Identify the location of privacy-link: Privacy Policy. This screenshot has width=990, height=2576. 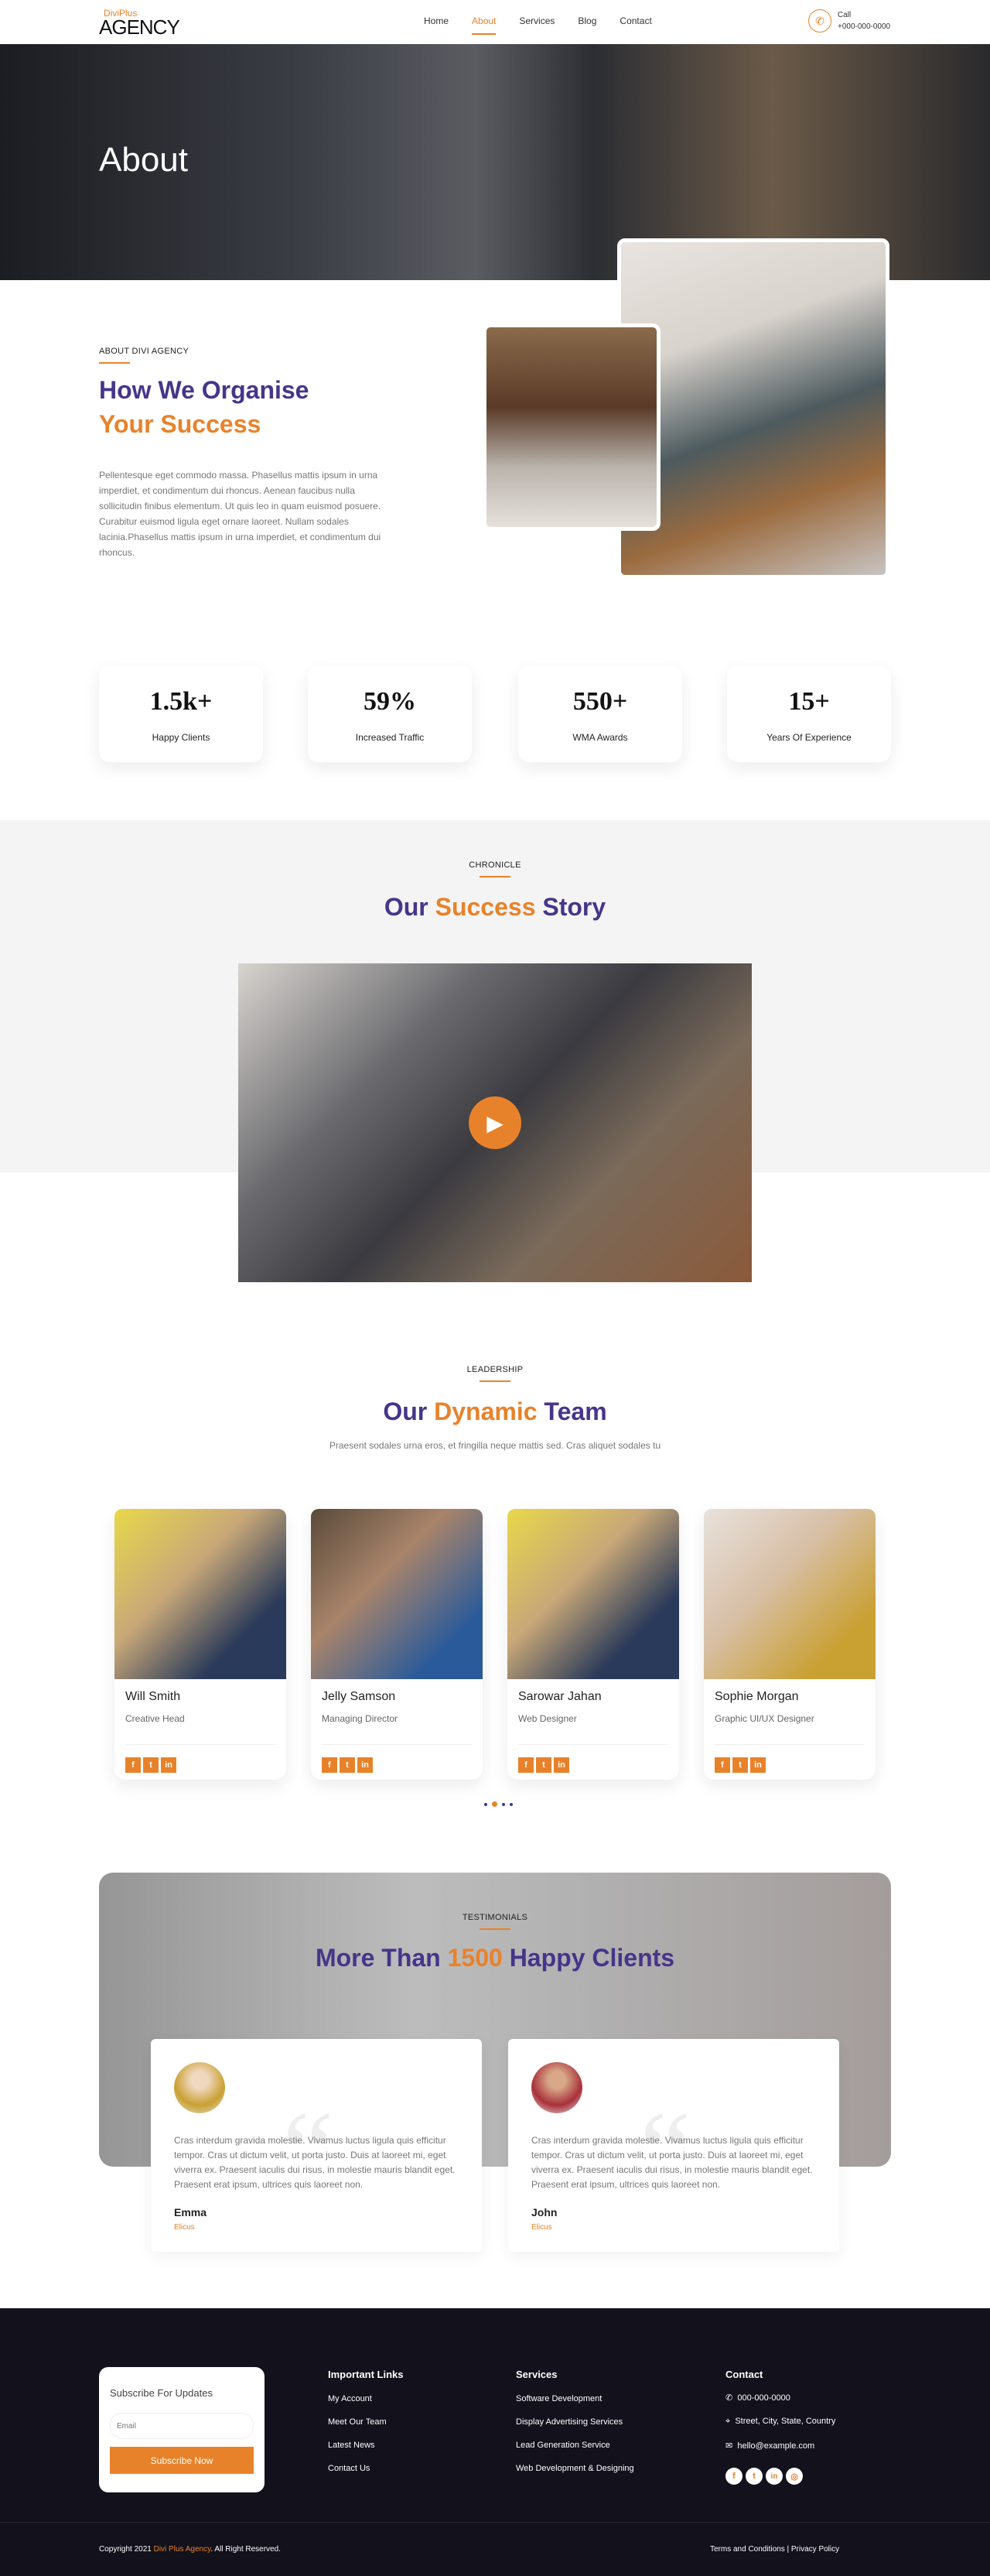
(815, 2550).